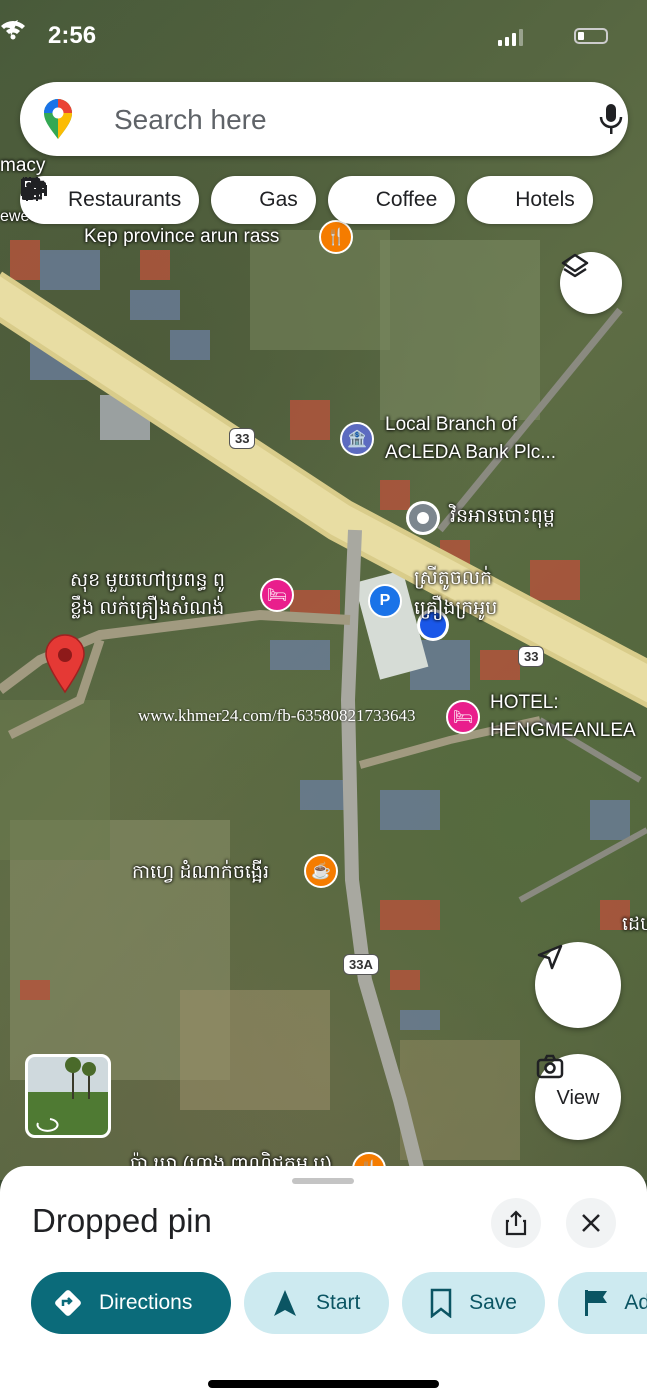 This screenshot has width=647, height=1400. I want to click on layers-button, so click(591, 283).